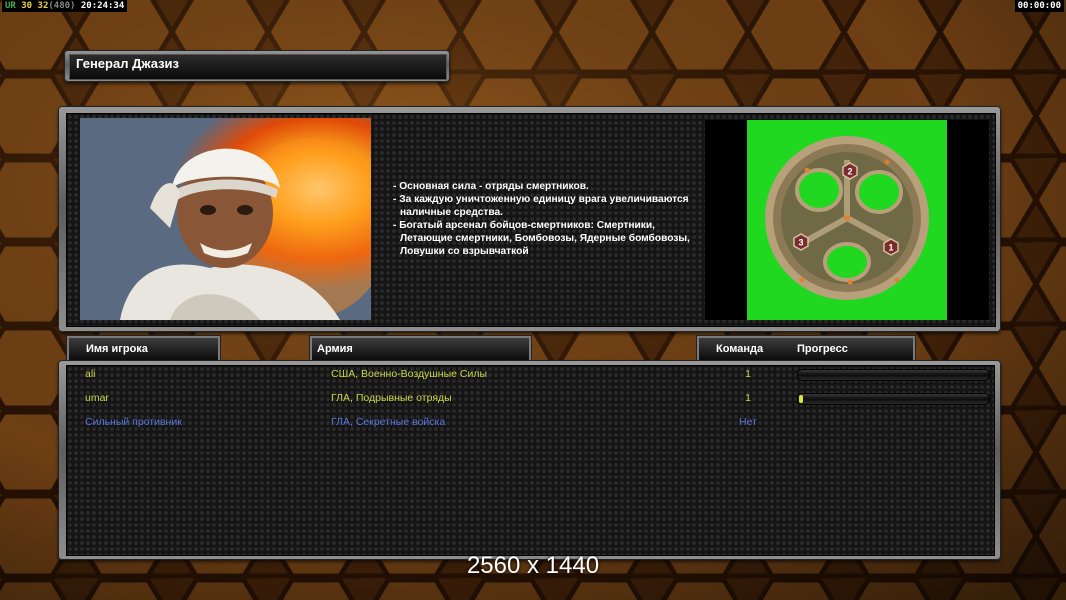 Image resolution: width=1066 pixels, height=600 pixels. Describe the element at coordinates (533, 400) in the screenshot. I see `player-row: umar ГЛА, Подрывные отряды 1` at that location.